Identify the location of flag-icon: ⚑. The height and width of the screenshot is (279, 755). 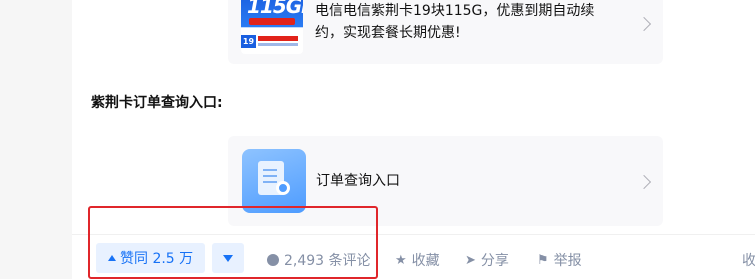
(543, 260).